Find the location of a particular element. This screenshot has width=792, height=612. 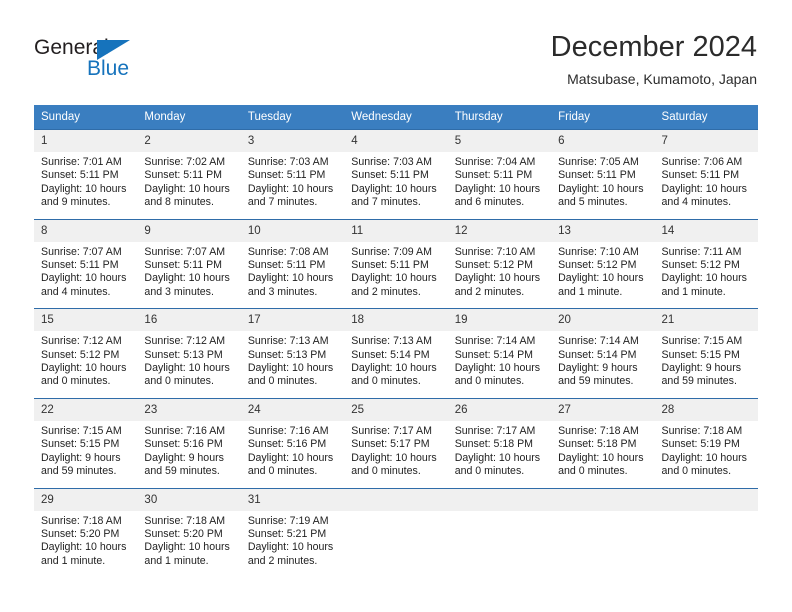

daylight-text: Daylight: 10 hours and 5 minutes. is located at coordinates (601, 195).